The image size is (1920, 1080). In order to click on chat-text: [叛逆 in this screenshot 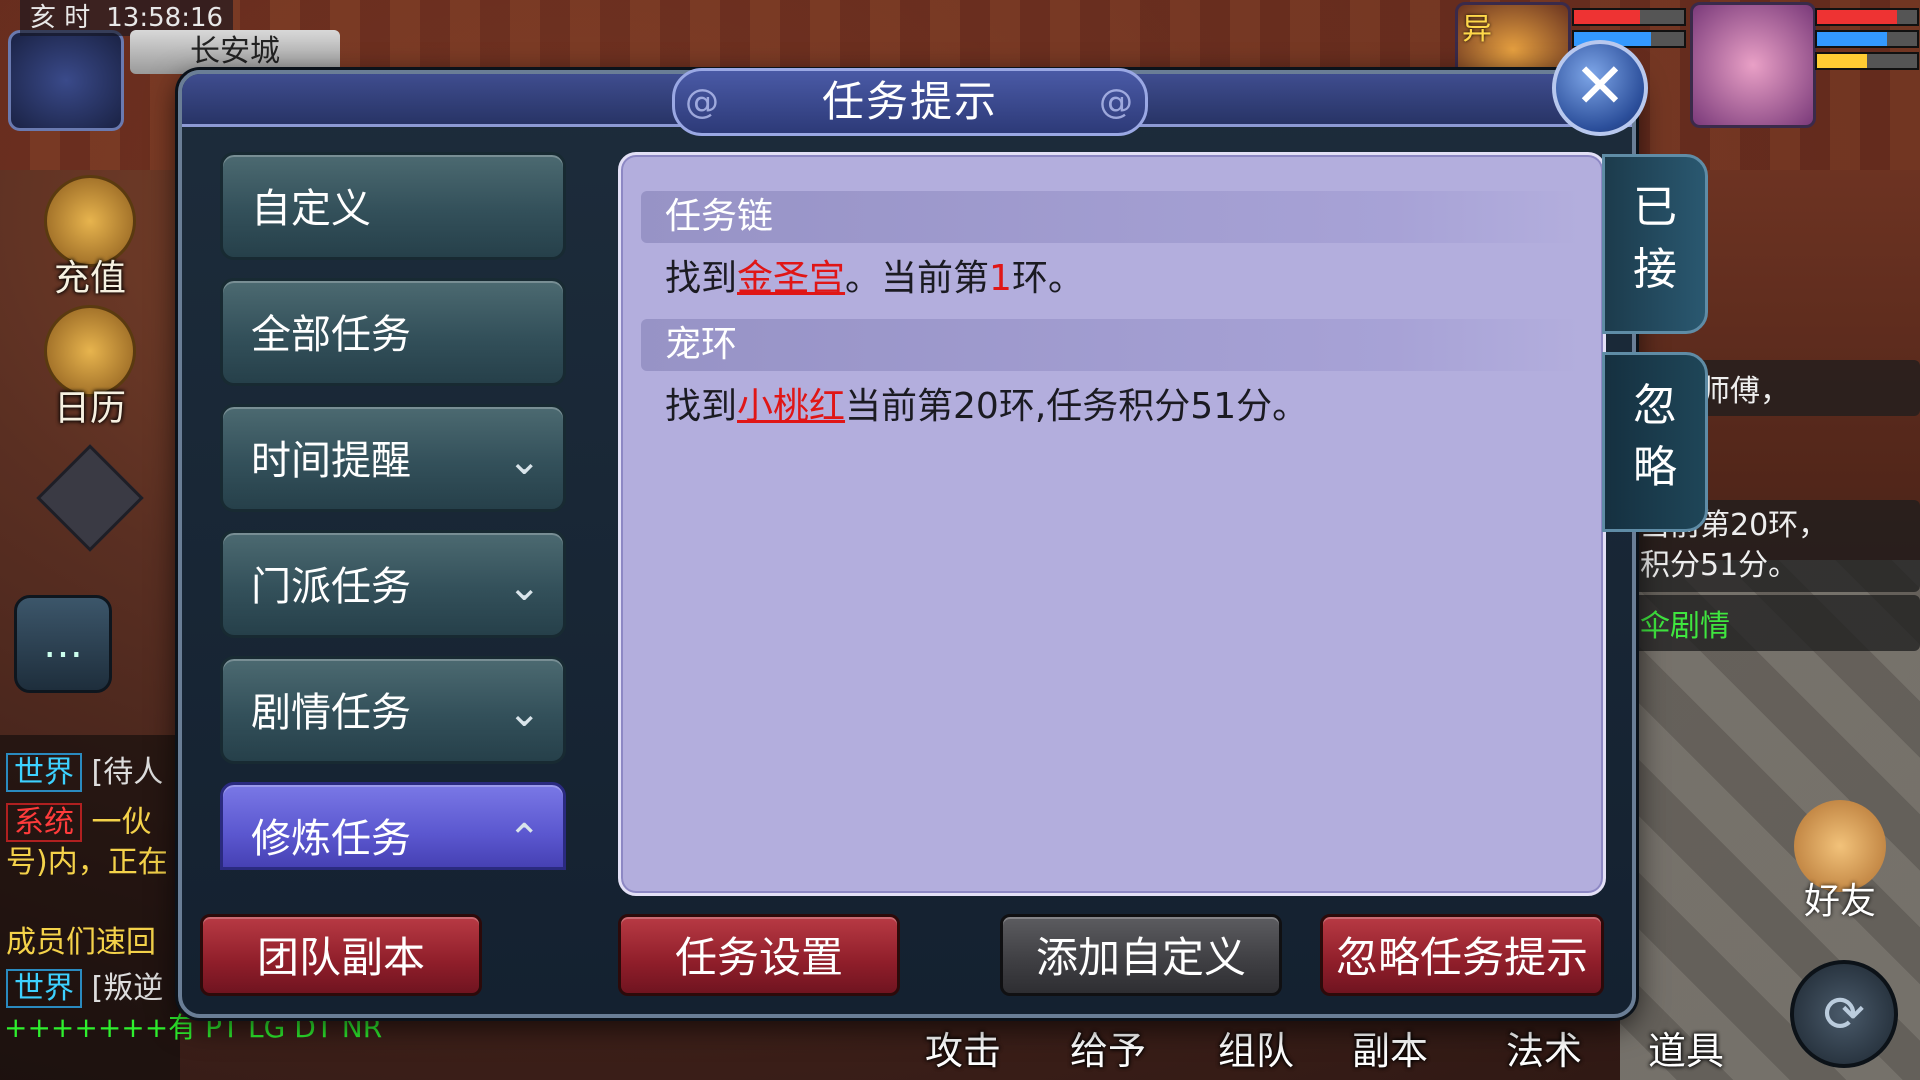, I will do `click(127, 988)`.